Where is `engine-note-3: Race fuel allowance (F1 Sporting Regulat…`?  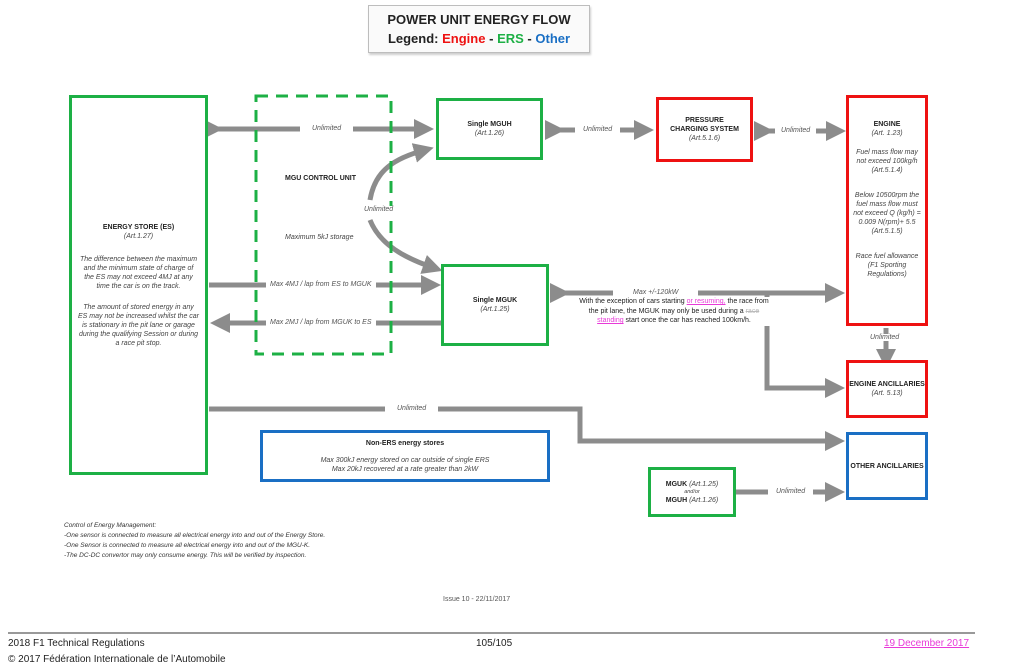
engine-note-3: Race fuel allowance (F1 Sporting Regulat… is located at coordinates (887, 265).